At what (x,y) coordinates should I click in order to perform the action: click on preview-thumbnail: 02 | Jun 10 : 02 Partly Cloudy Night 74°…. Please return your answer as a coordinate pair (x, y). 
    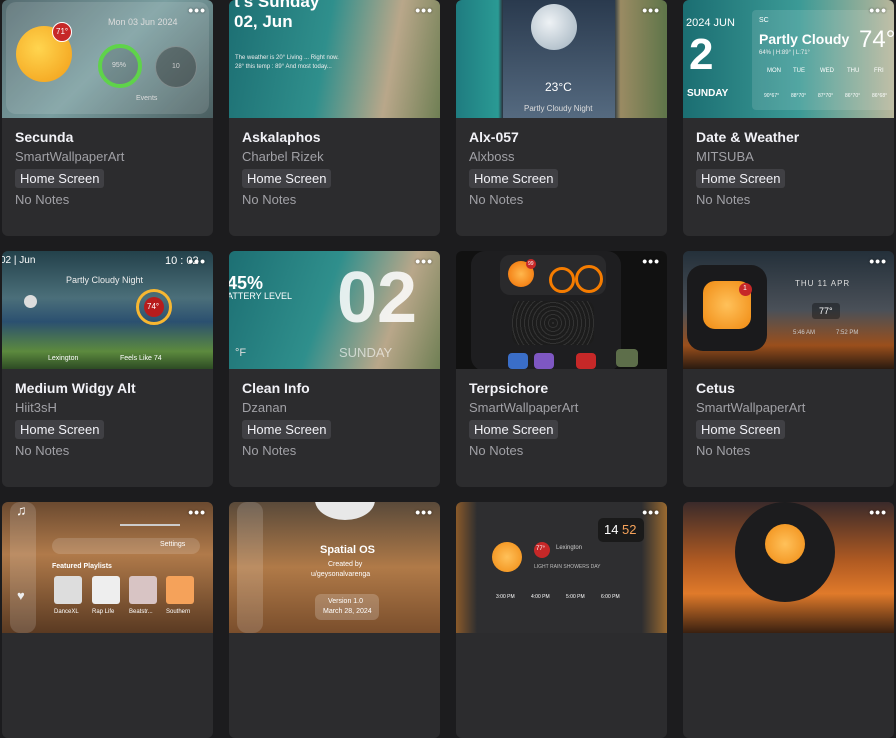
    Looking at the image, I should click on (107, 310).